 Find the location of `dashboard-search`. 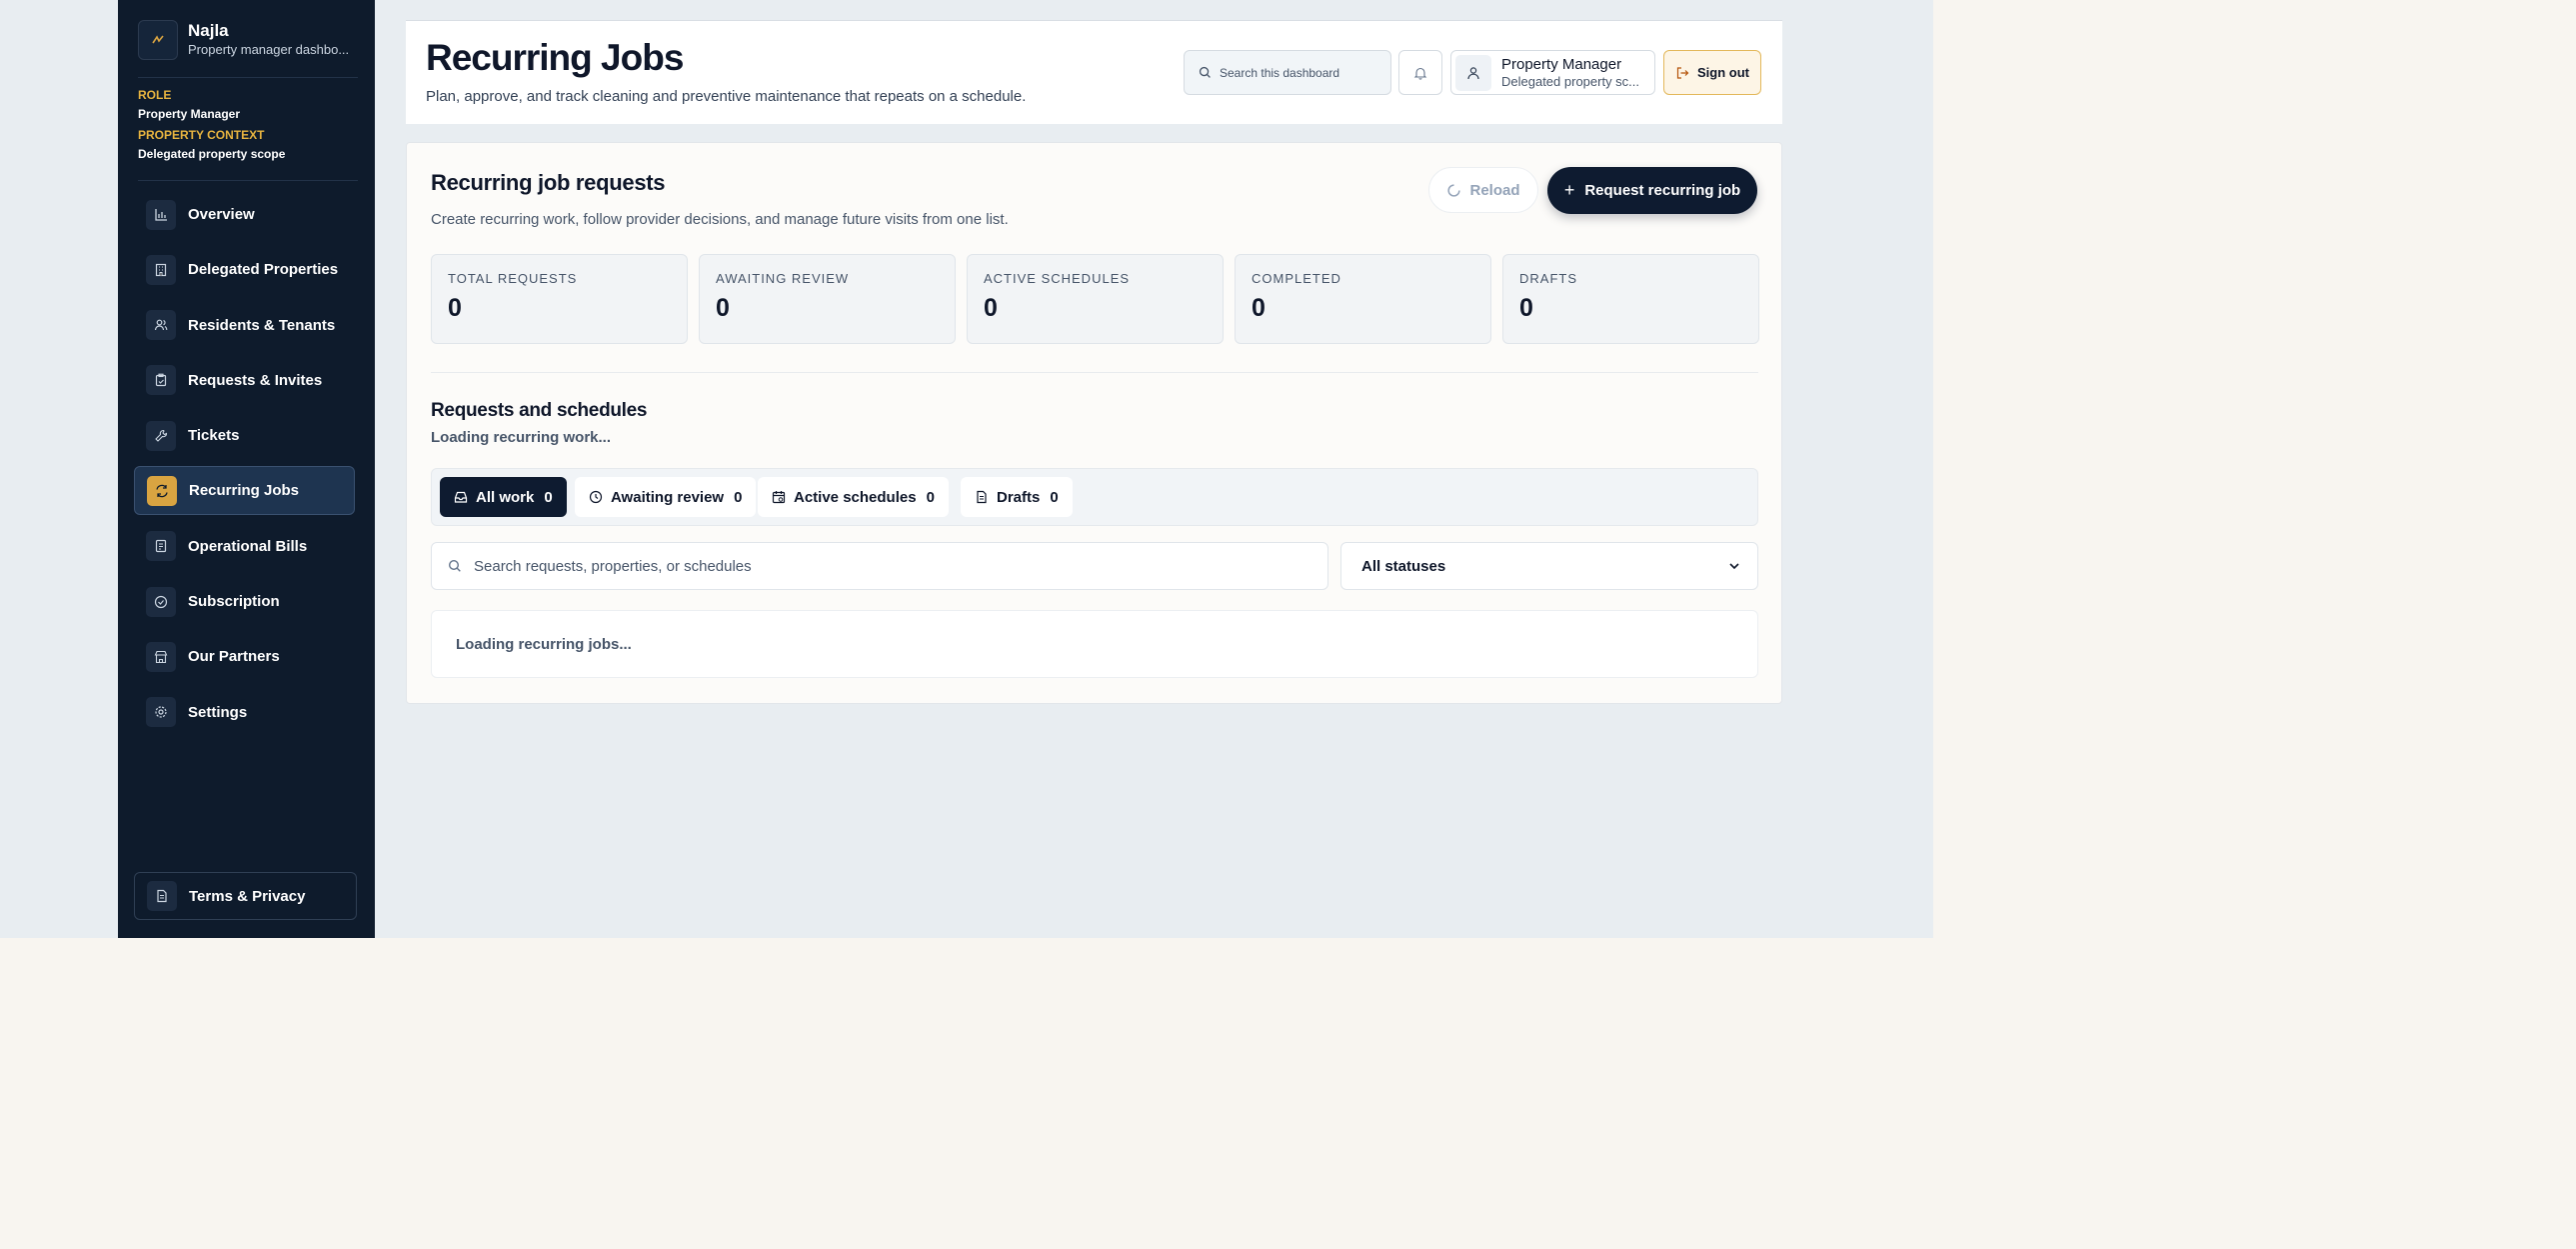

dashboard-search is located at coordinates (1287, 72).